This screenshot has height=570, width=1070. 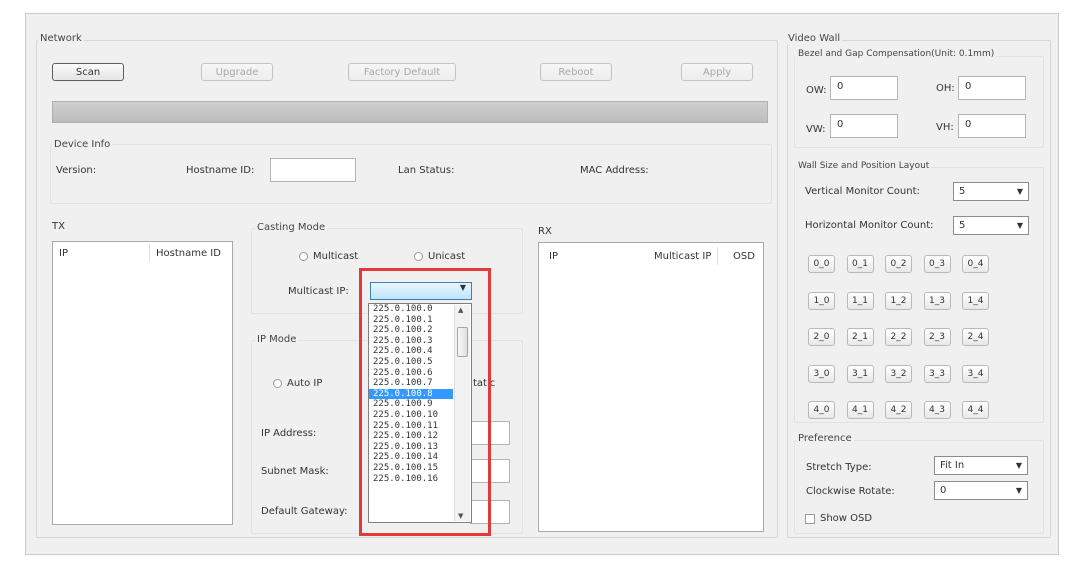 I want to click on lan-status-label: Lan Status:, so click(x=426, y=170).